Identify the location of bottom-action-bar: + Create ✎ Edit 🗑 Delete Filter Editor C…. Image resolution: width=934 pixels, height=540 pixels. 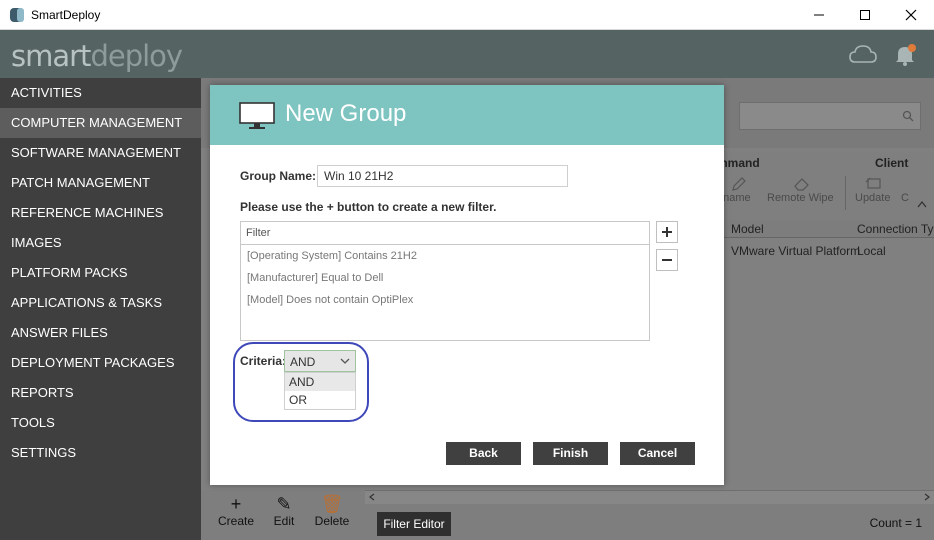
(567, 515).